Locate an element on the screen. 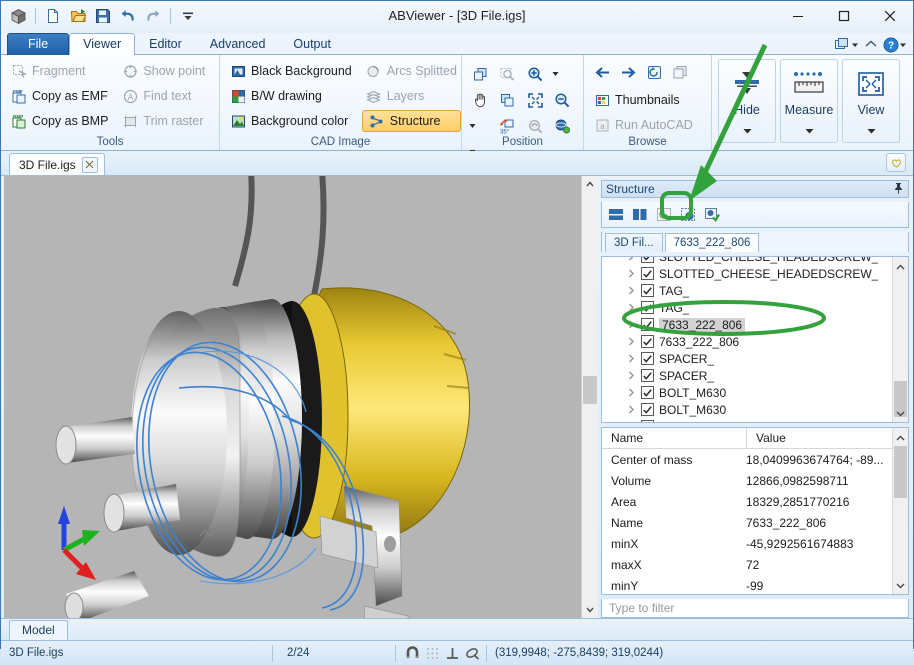 Image resolution: width=914 pixels, height=665 pixels. tree-item: SPACER_ is located at coordinates (755, 375).